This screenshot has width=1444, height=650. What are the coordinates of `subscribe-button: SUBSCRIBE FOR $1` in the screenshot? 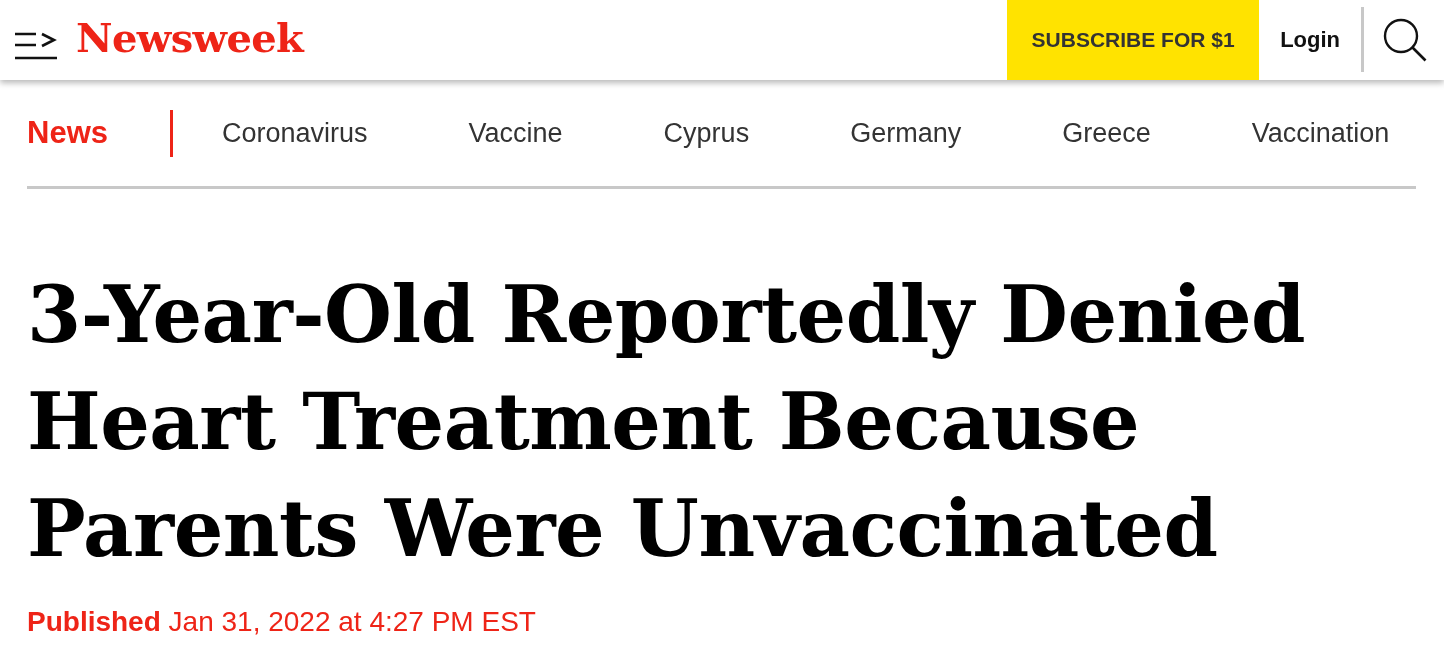 It's located at (1133, 40).